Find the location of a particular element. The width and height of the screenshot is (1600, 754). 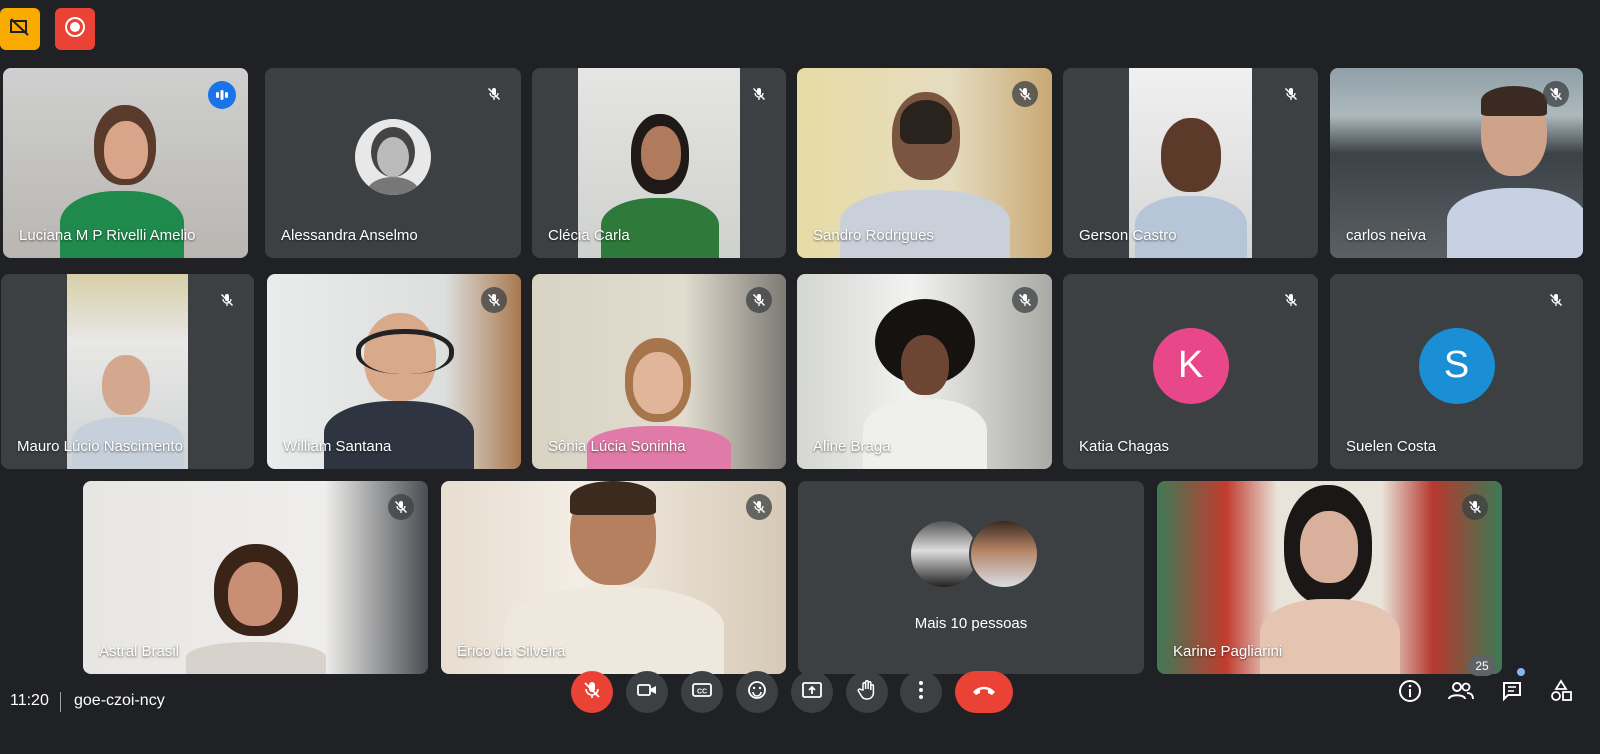

chat-button is located at coordinates (1512, 693).